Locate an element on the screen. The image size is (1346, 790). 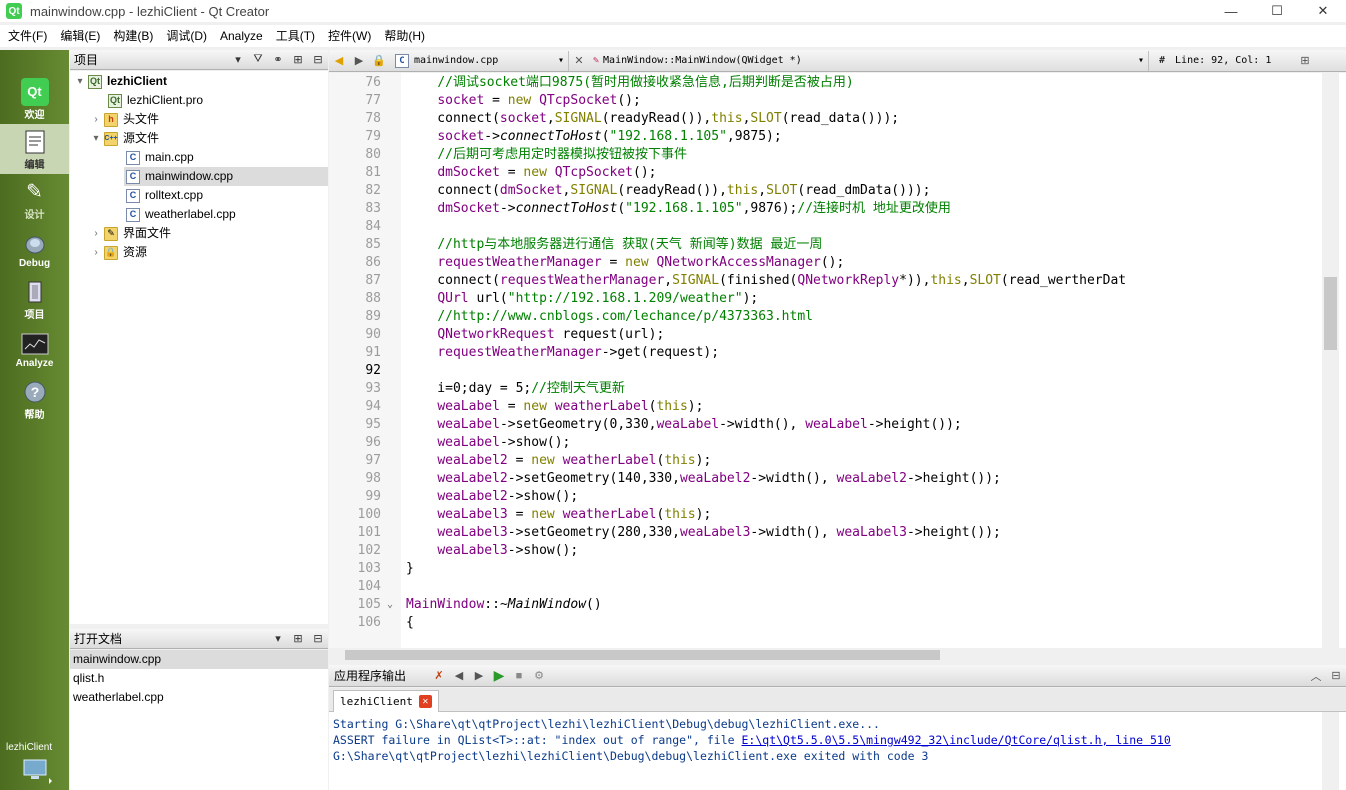
code-line: 102 weaLabel3->show(); is located at coordinates (829, 551).